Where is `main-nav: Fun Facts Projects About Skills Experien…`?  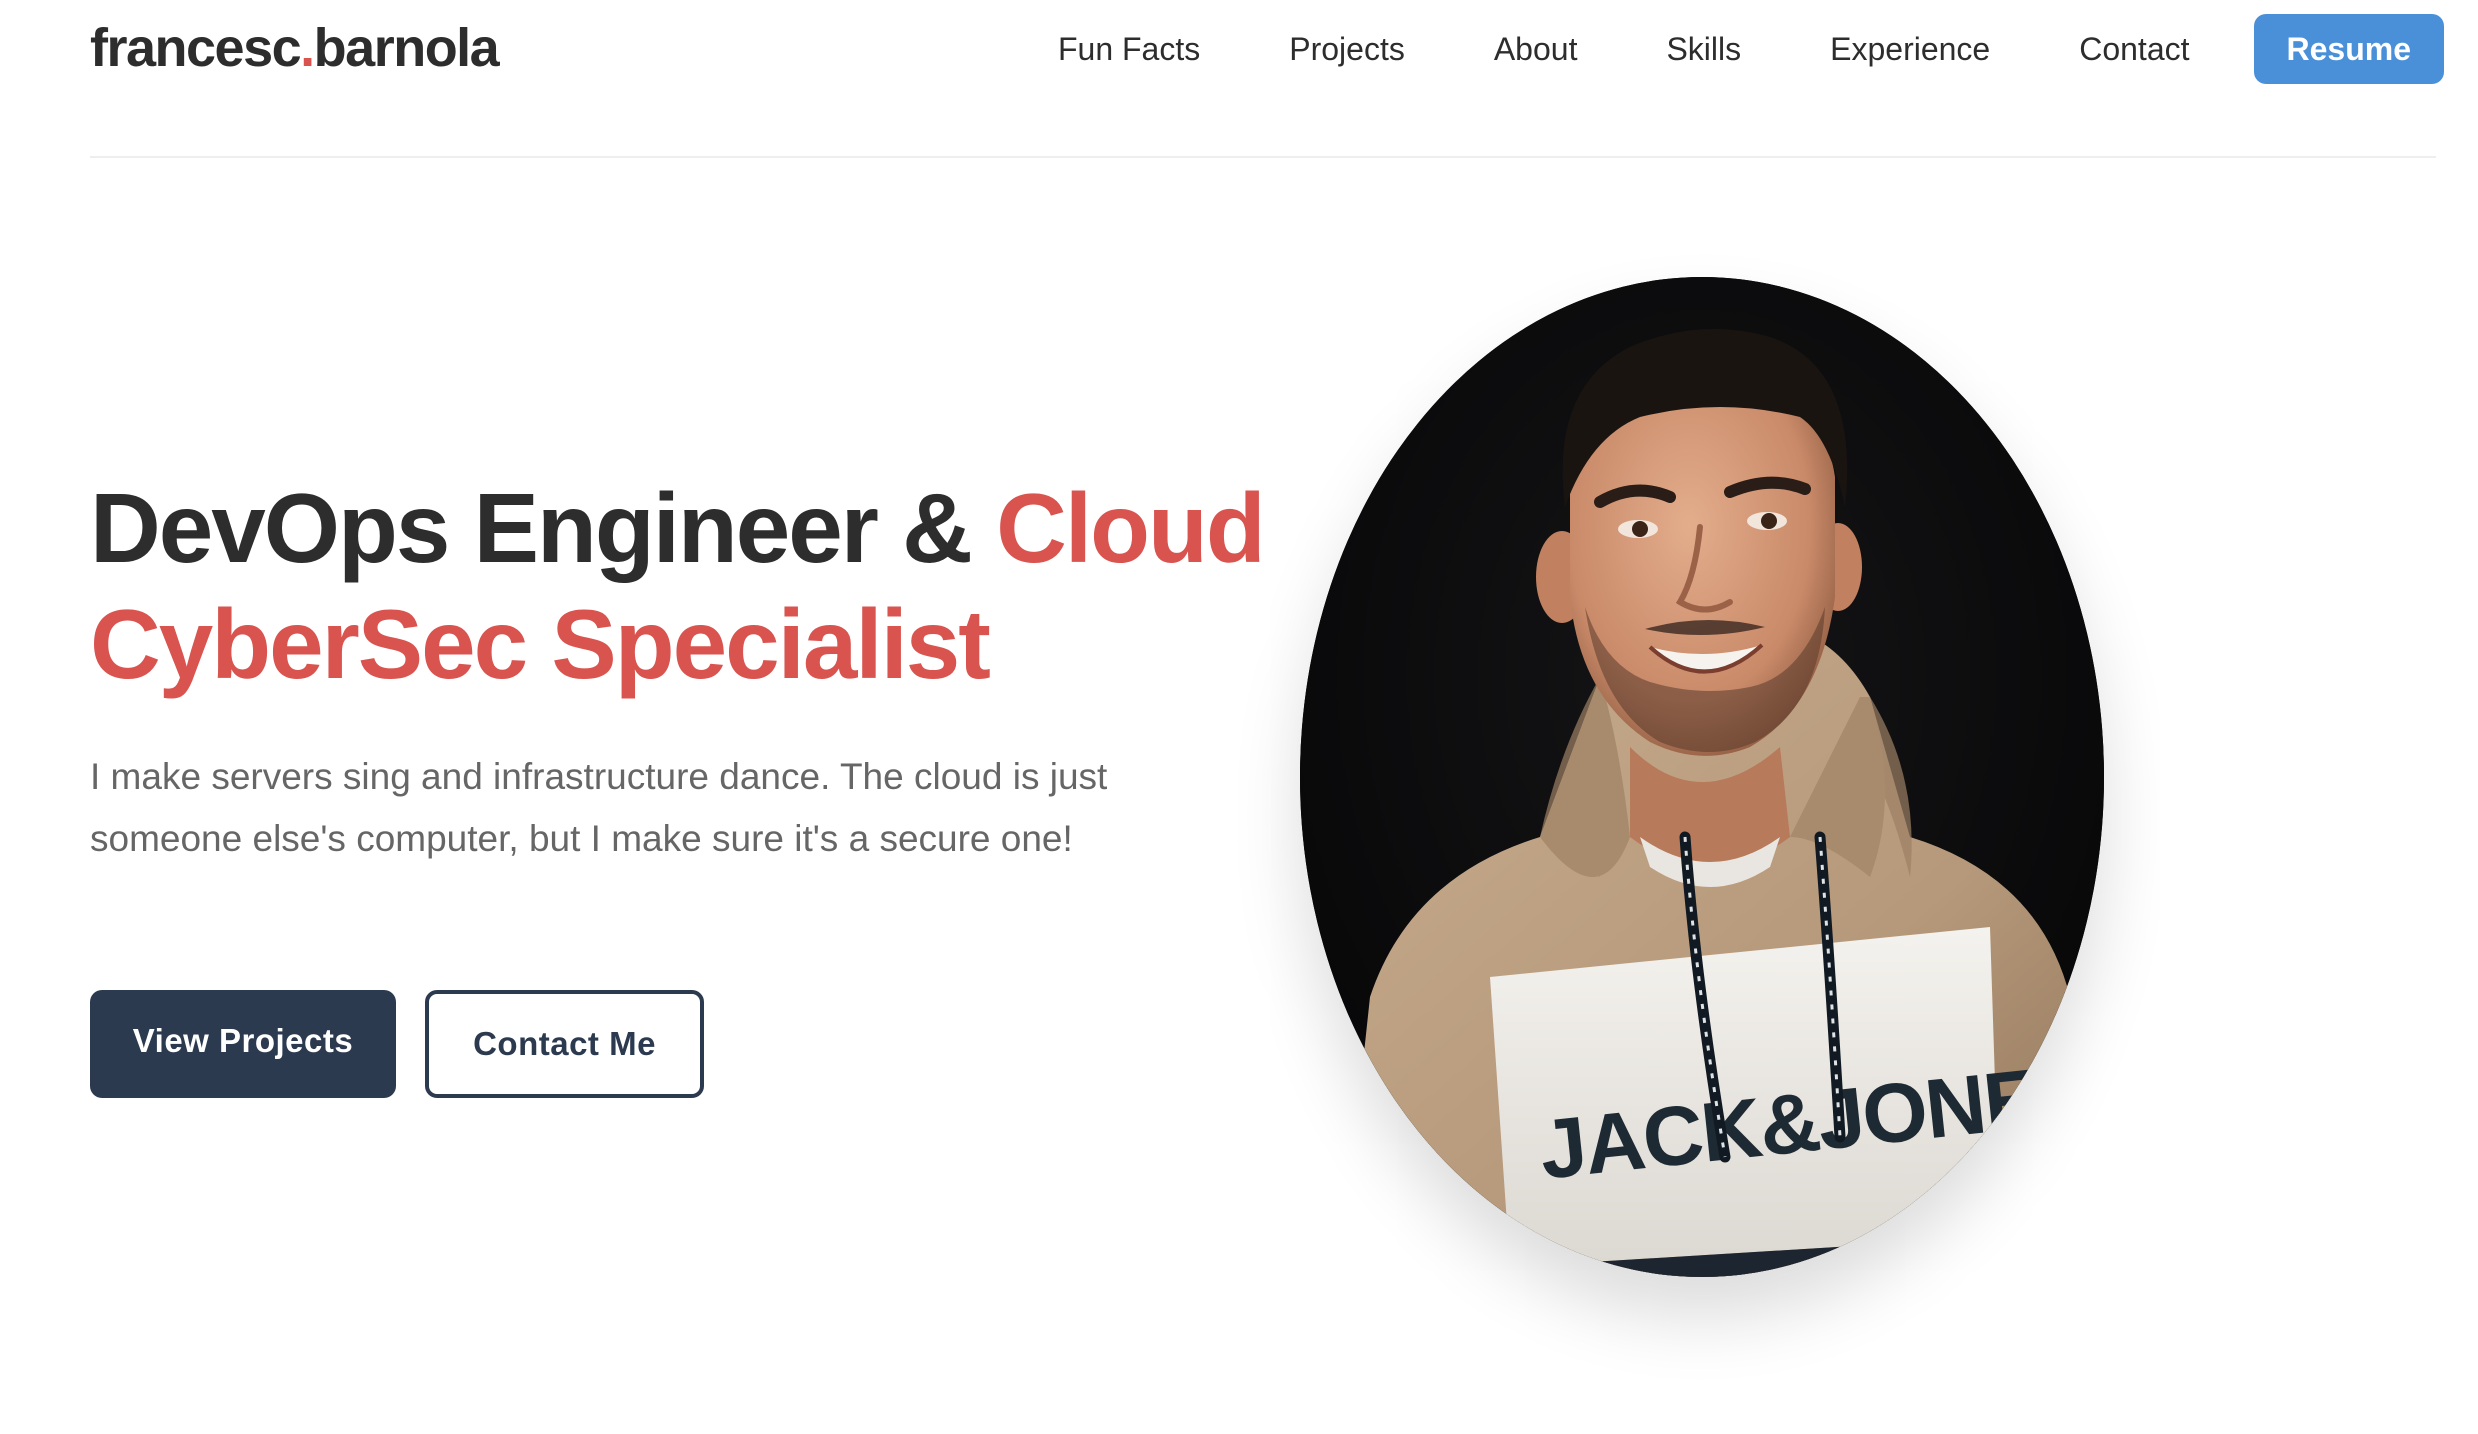
main-nav: Fun Facts Projects About Skills Experien… is located at coordinates (1751, 49).